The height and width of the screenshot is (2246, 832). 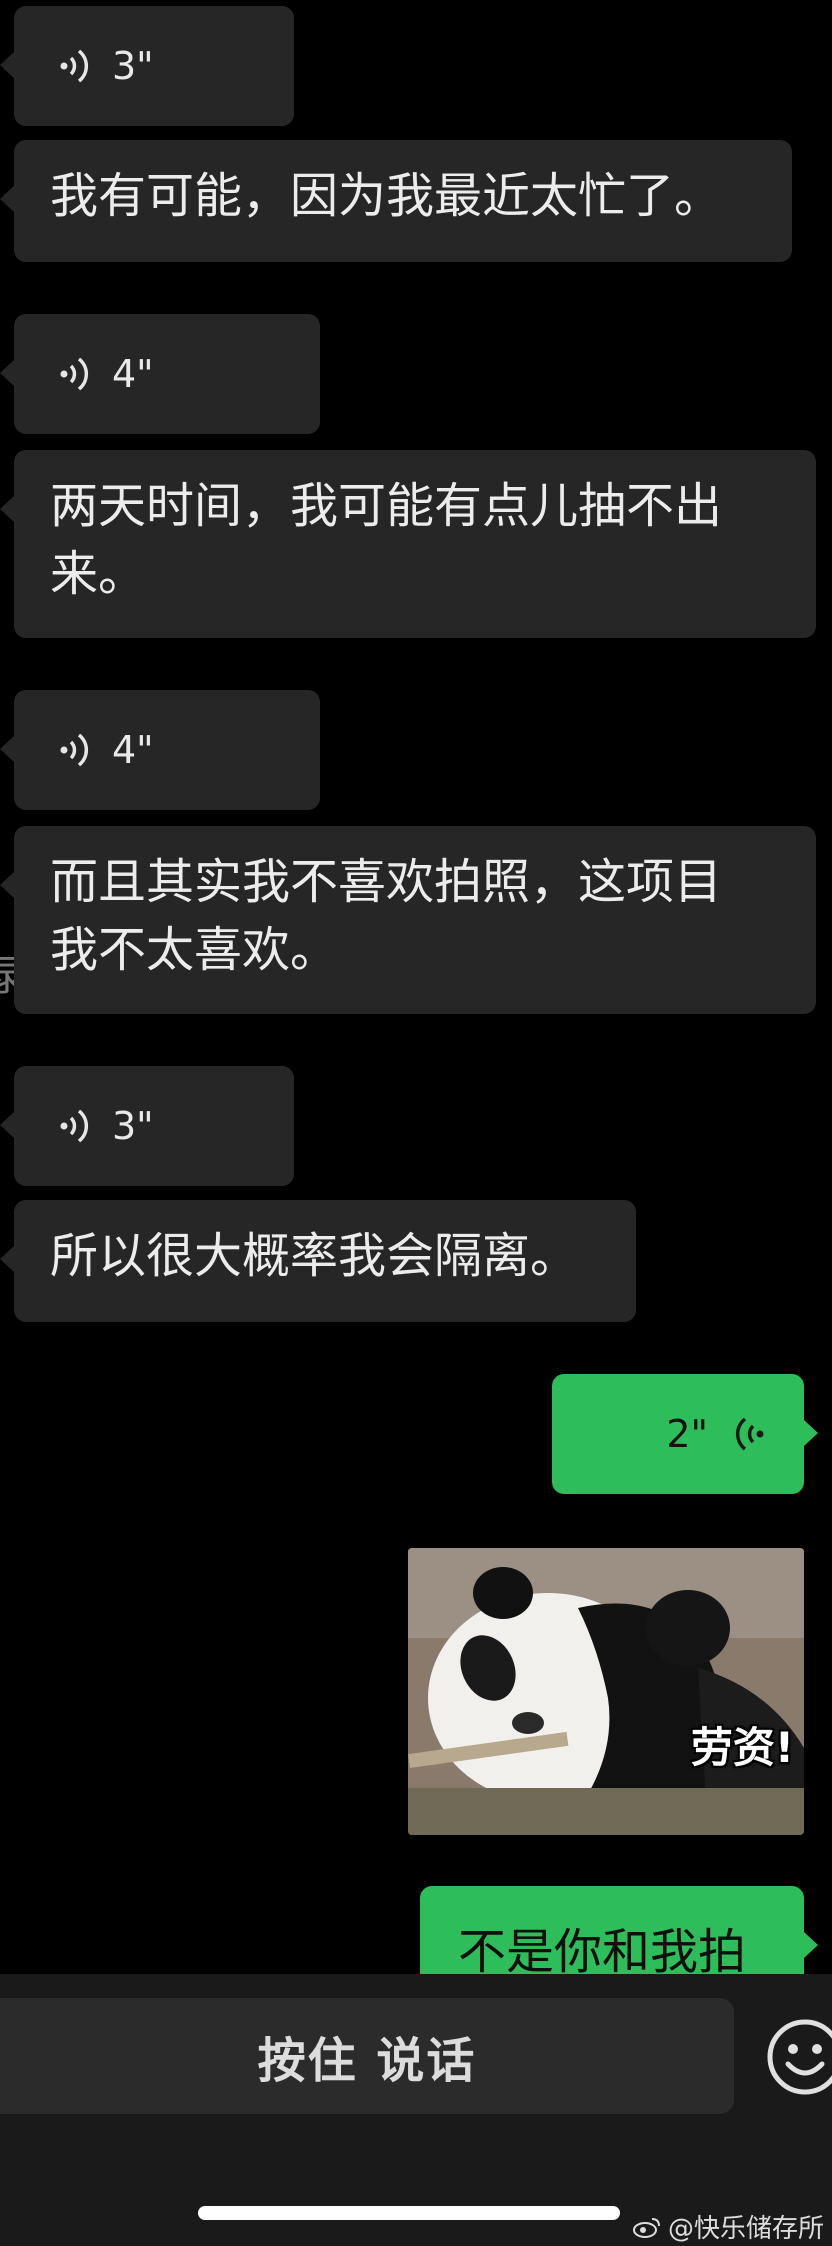 I want to click on panda-sticker: 劳资!, so click(x=606, y=1691).